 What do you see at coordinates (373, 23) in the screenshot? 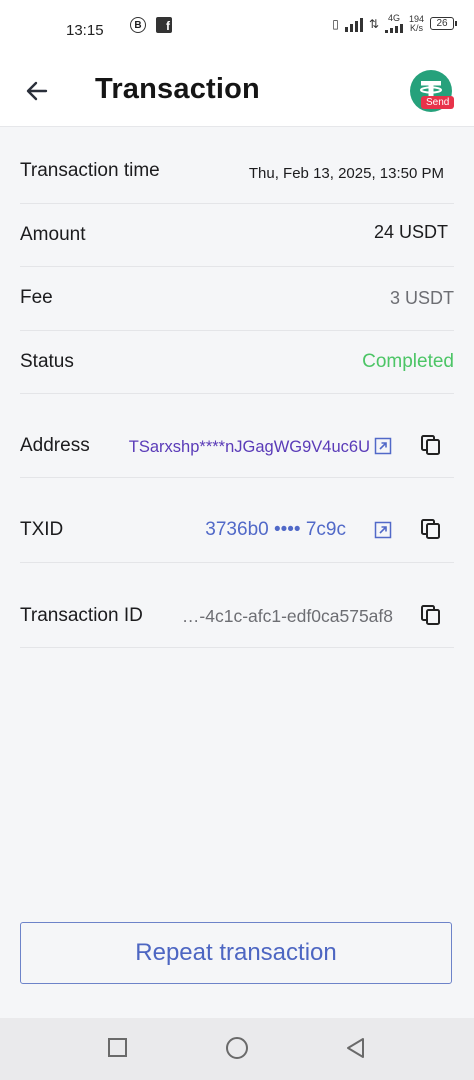
I see `data-arrows-icon: ⇅` at bounding box center [373, 23].